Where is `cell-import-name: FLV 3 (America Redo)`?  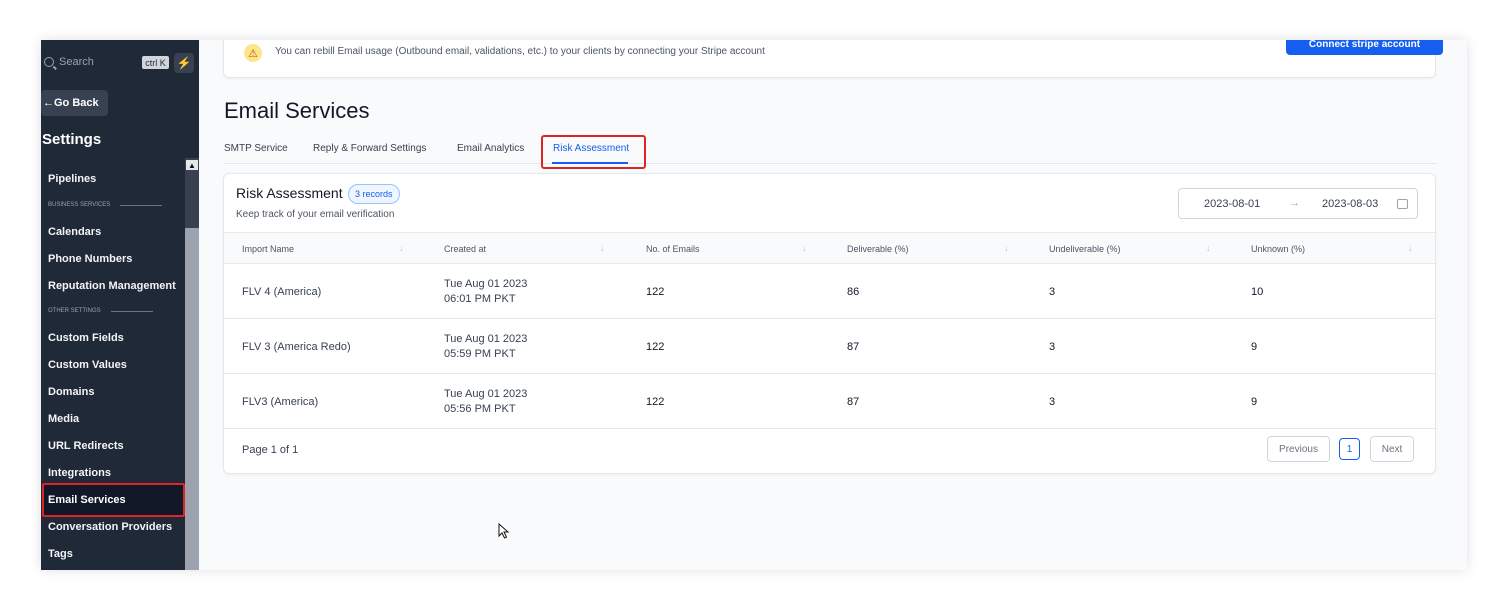
cell-import-name: FLV 3 (America Redo) is located at coordinates (296, 347).